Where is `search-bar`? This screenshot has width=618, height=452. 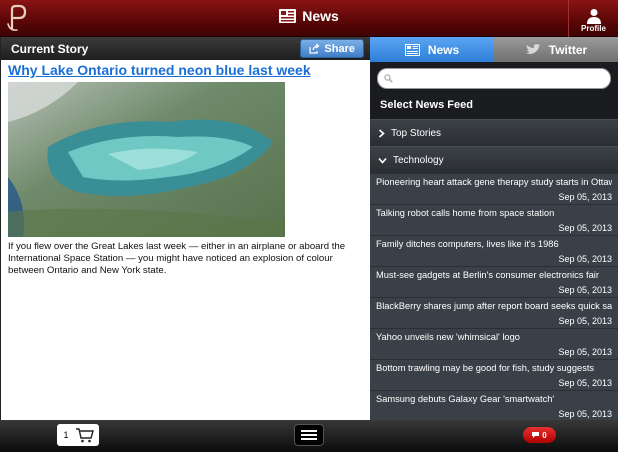
search-bar is located at coordinates (494, 79).